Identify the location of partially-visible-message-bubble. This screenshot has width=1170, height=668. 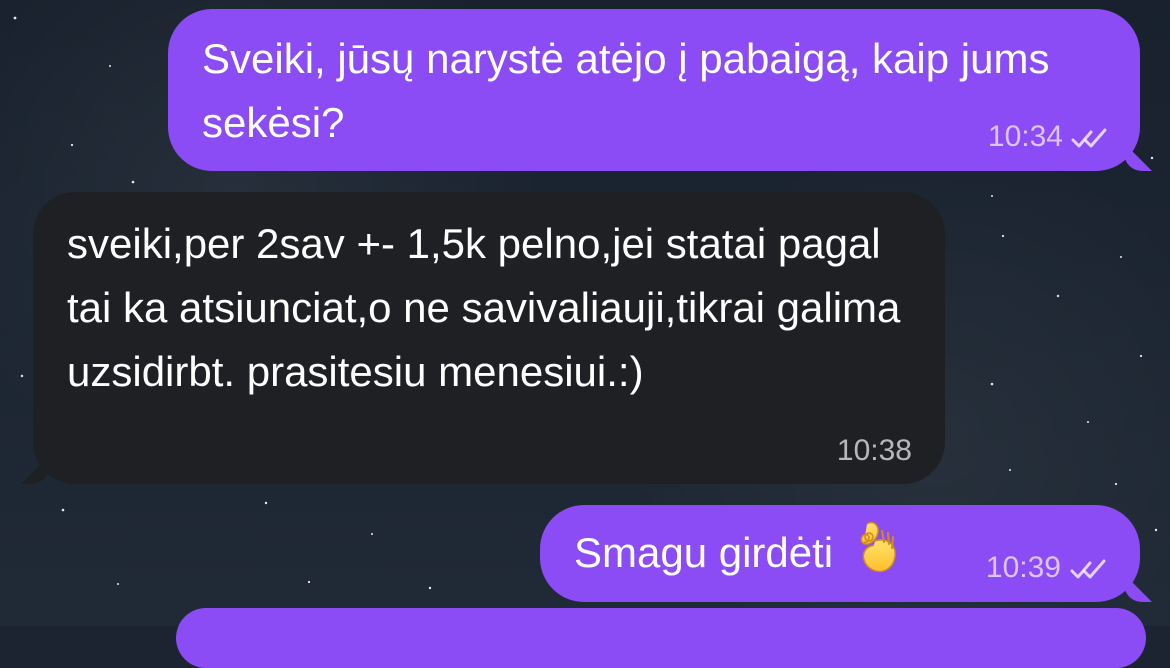
(661, 638).